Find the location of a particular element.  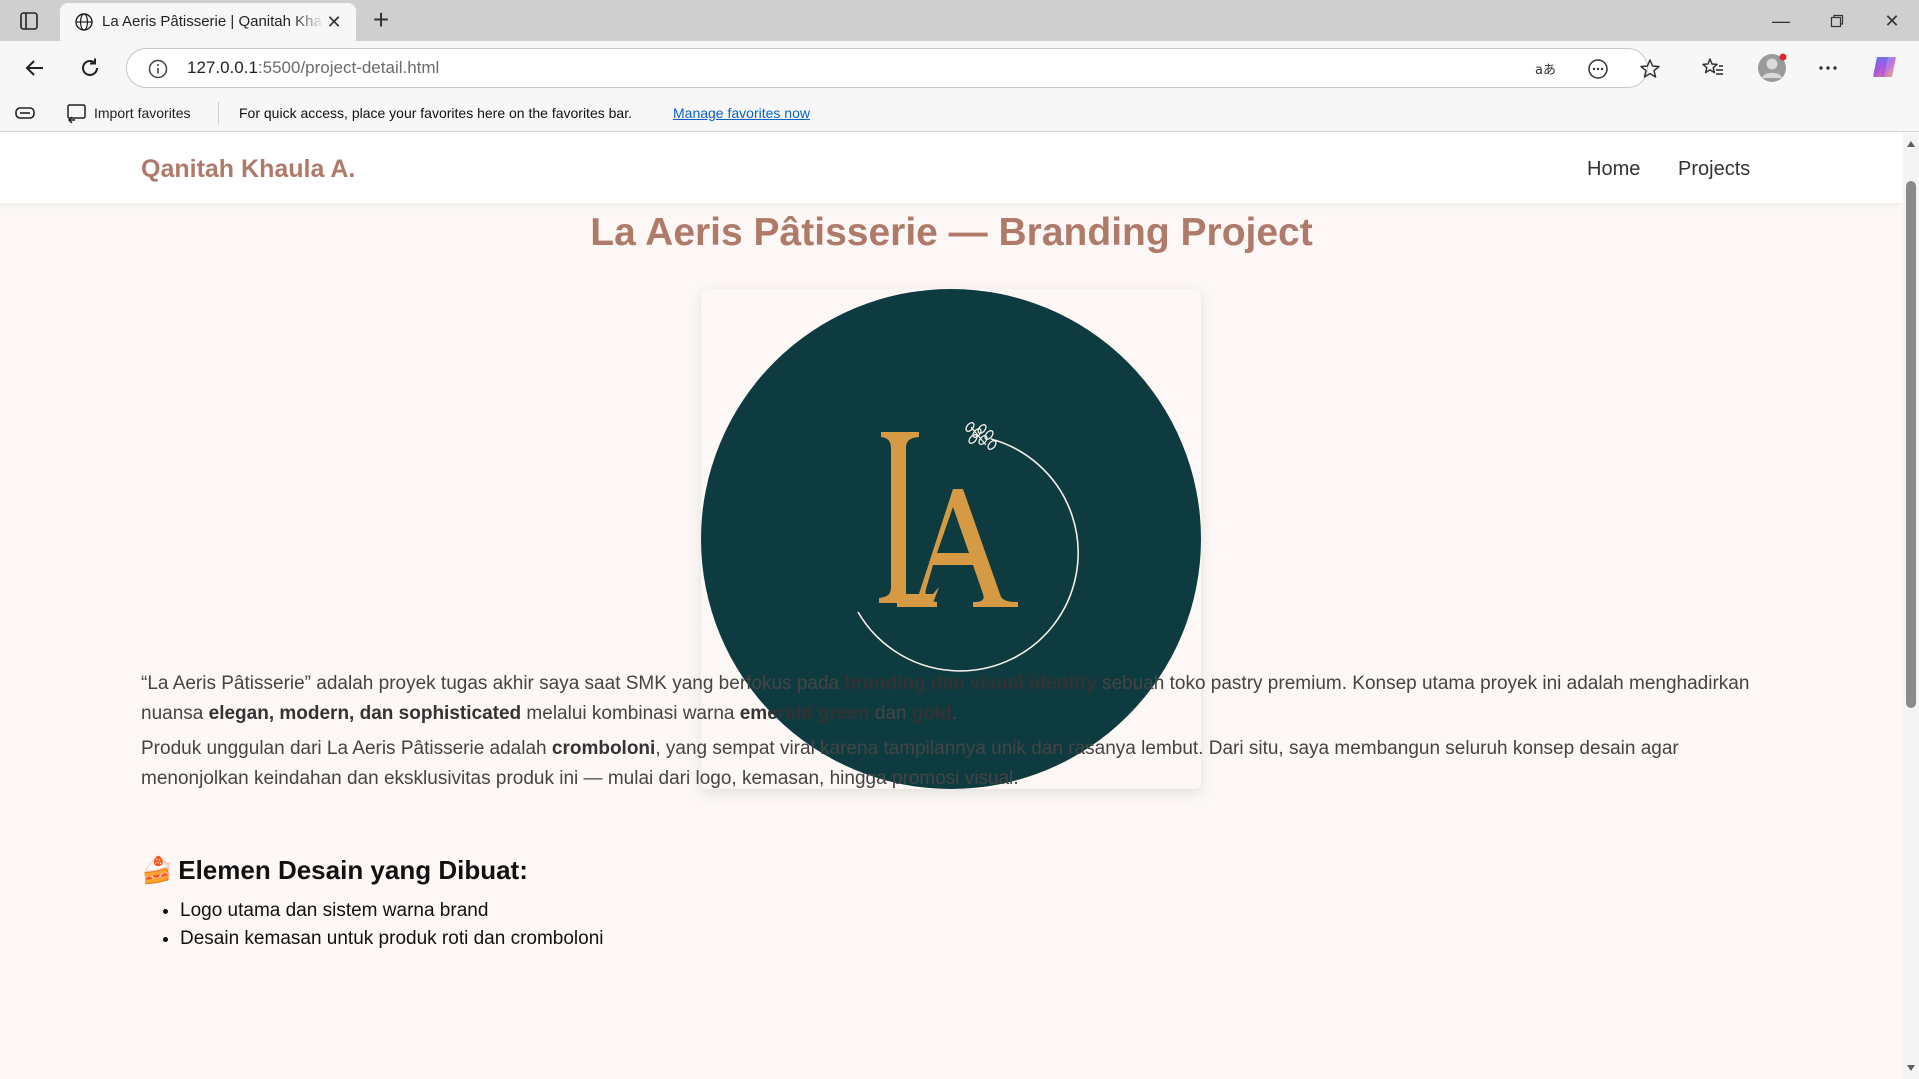

text-emphasis: cromboloni is located at coordinates (603, 748).